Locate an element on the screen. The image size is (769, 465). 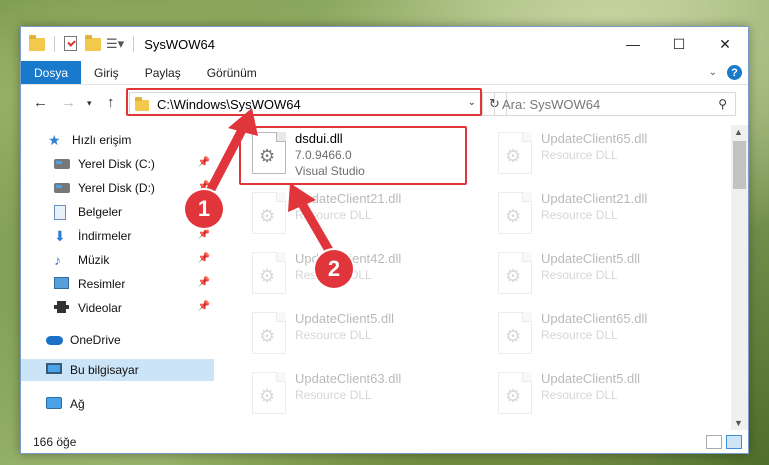
file-item: ⚙ UpdateClient63.dll Resource DLL is located at coordinates (356, 391).